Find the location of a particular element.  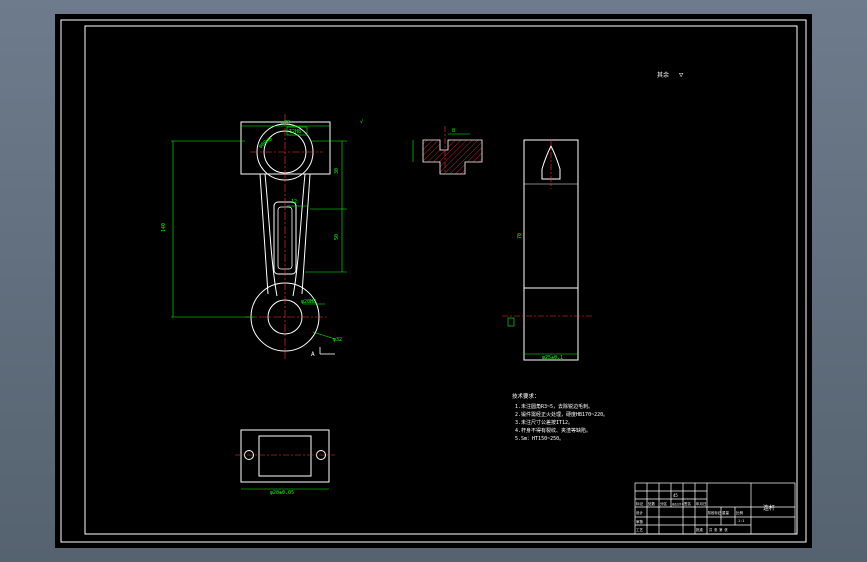

note-line: 3.未注尺寸公差按IT12。 is located at coordinates (544, 422).